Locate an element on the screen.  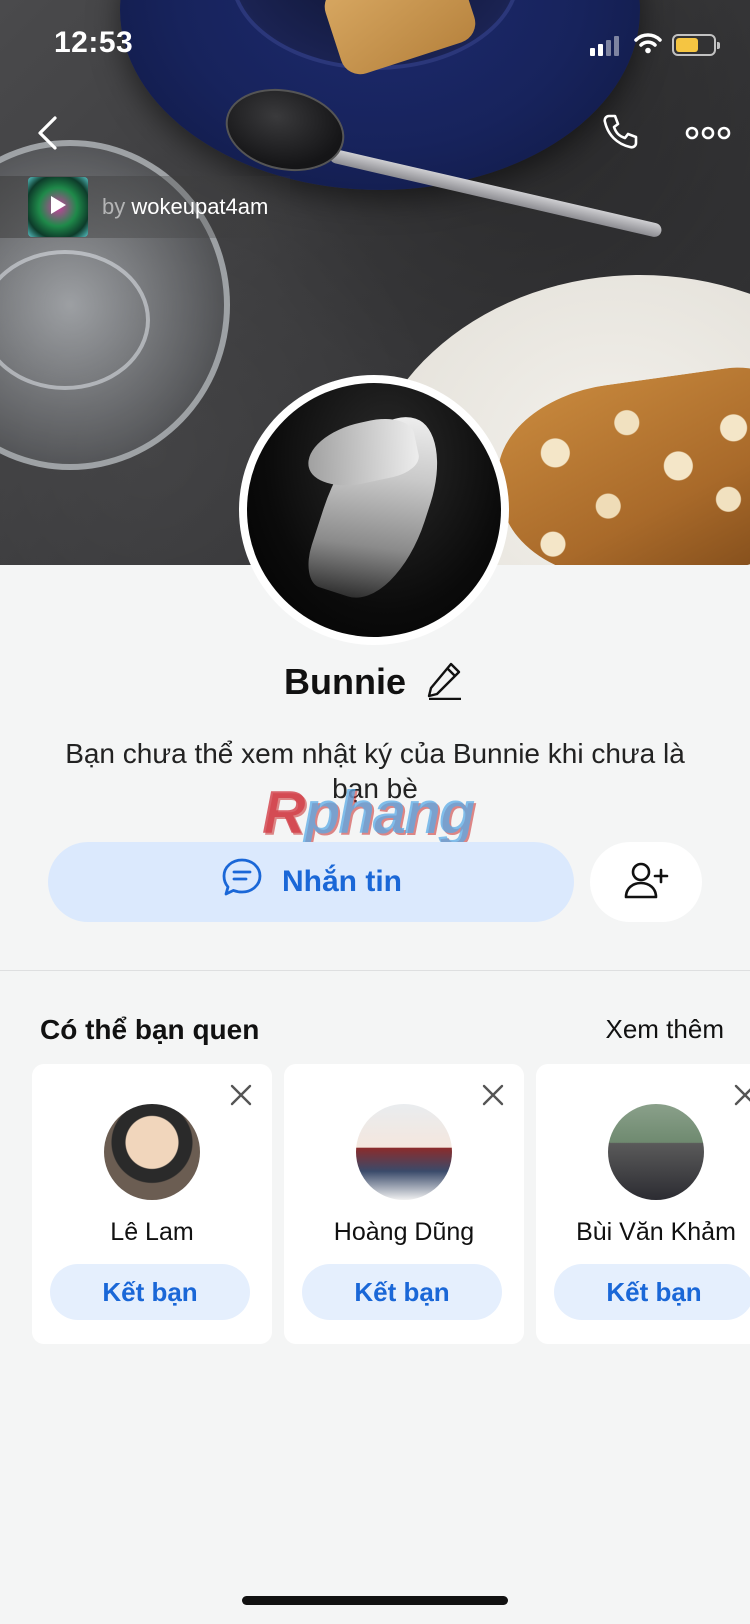
back-button is located at coordinates (47, 135).